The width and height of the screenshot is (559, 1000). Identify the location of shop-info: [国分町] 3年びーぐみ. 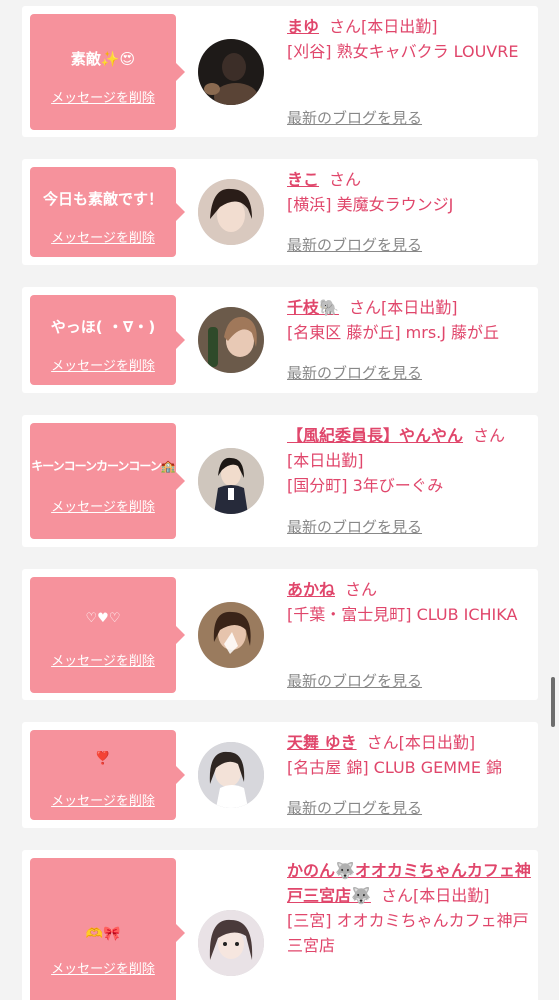
(365, 485).